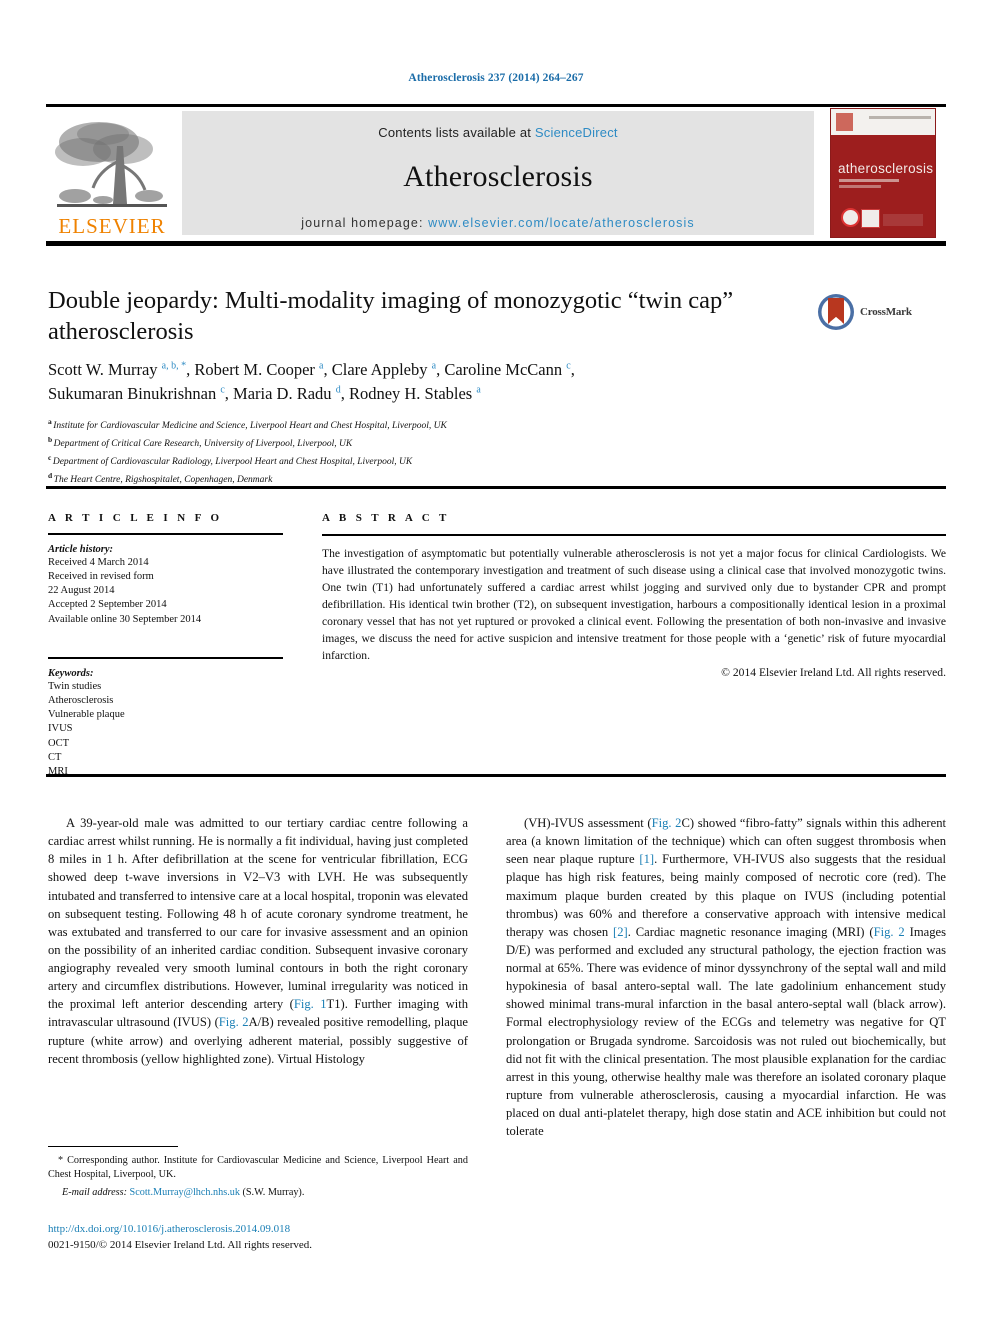 The image size is (992, 1323). Describe the element at coordinates (850, 217) in the screenshot. I see `cover-society-badge-icon` at that location.